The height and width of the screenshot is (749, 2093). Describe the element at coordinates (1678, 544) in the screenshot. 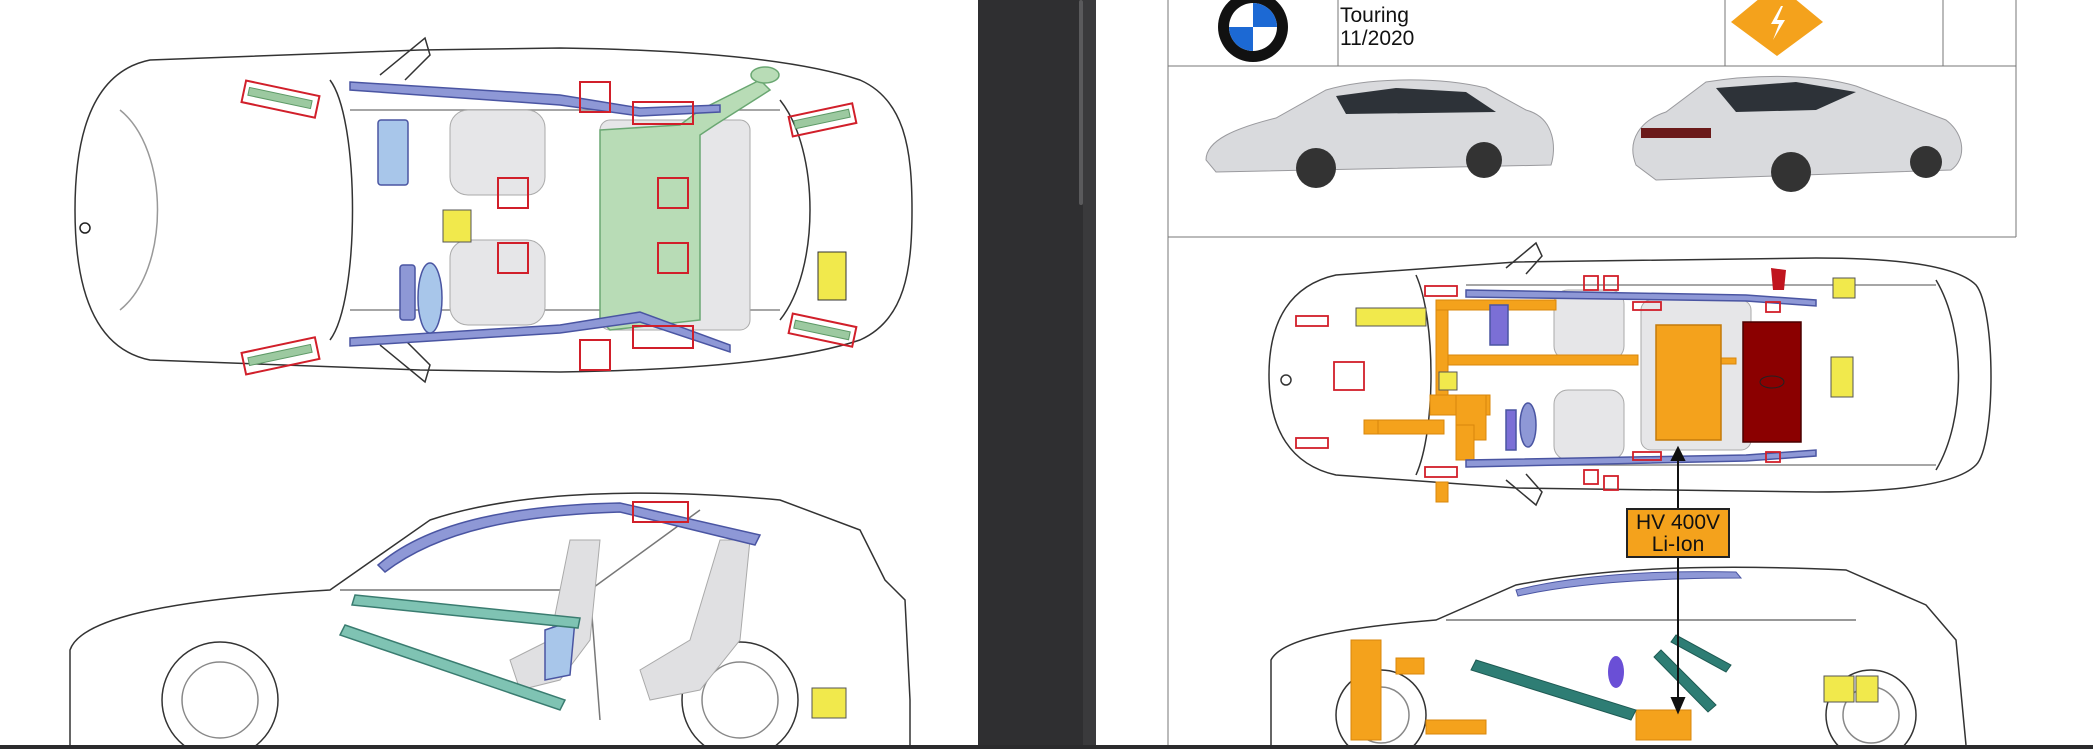

I see `hv-type-text: Li-Ion` at that location.